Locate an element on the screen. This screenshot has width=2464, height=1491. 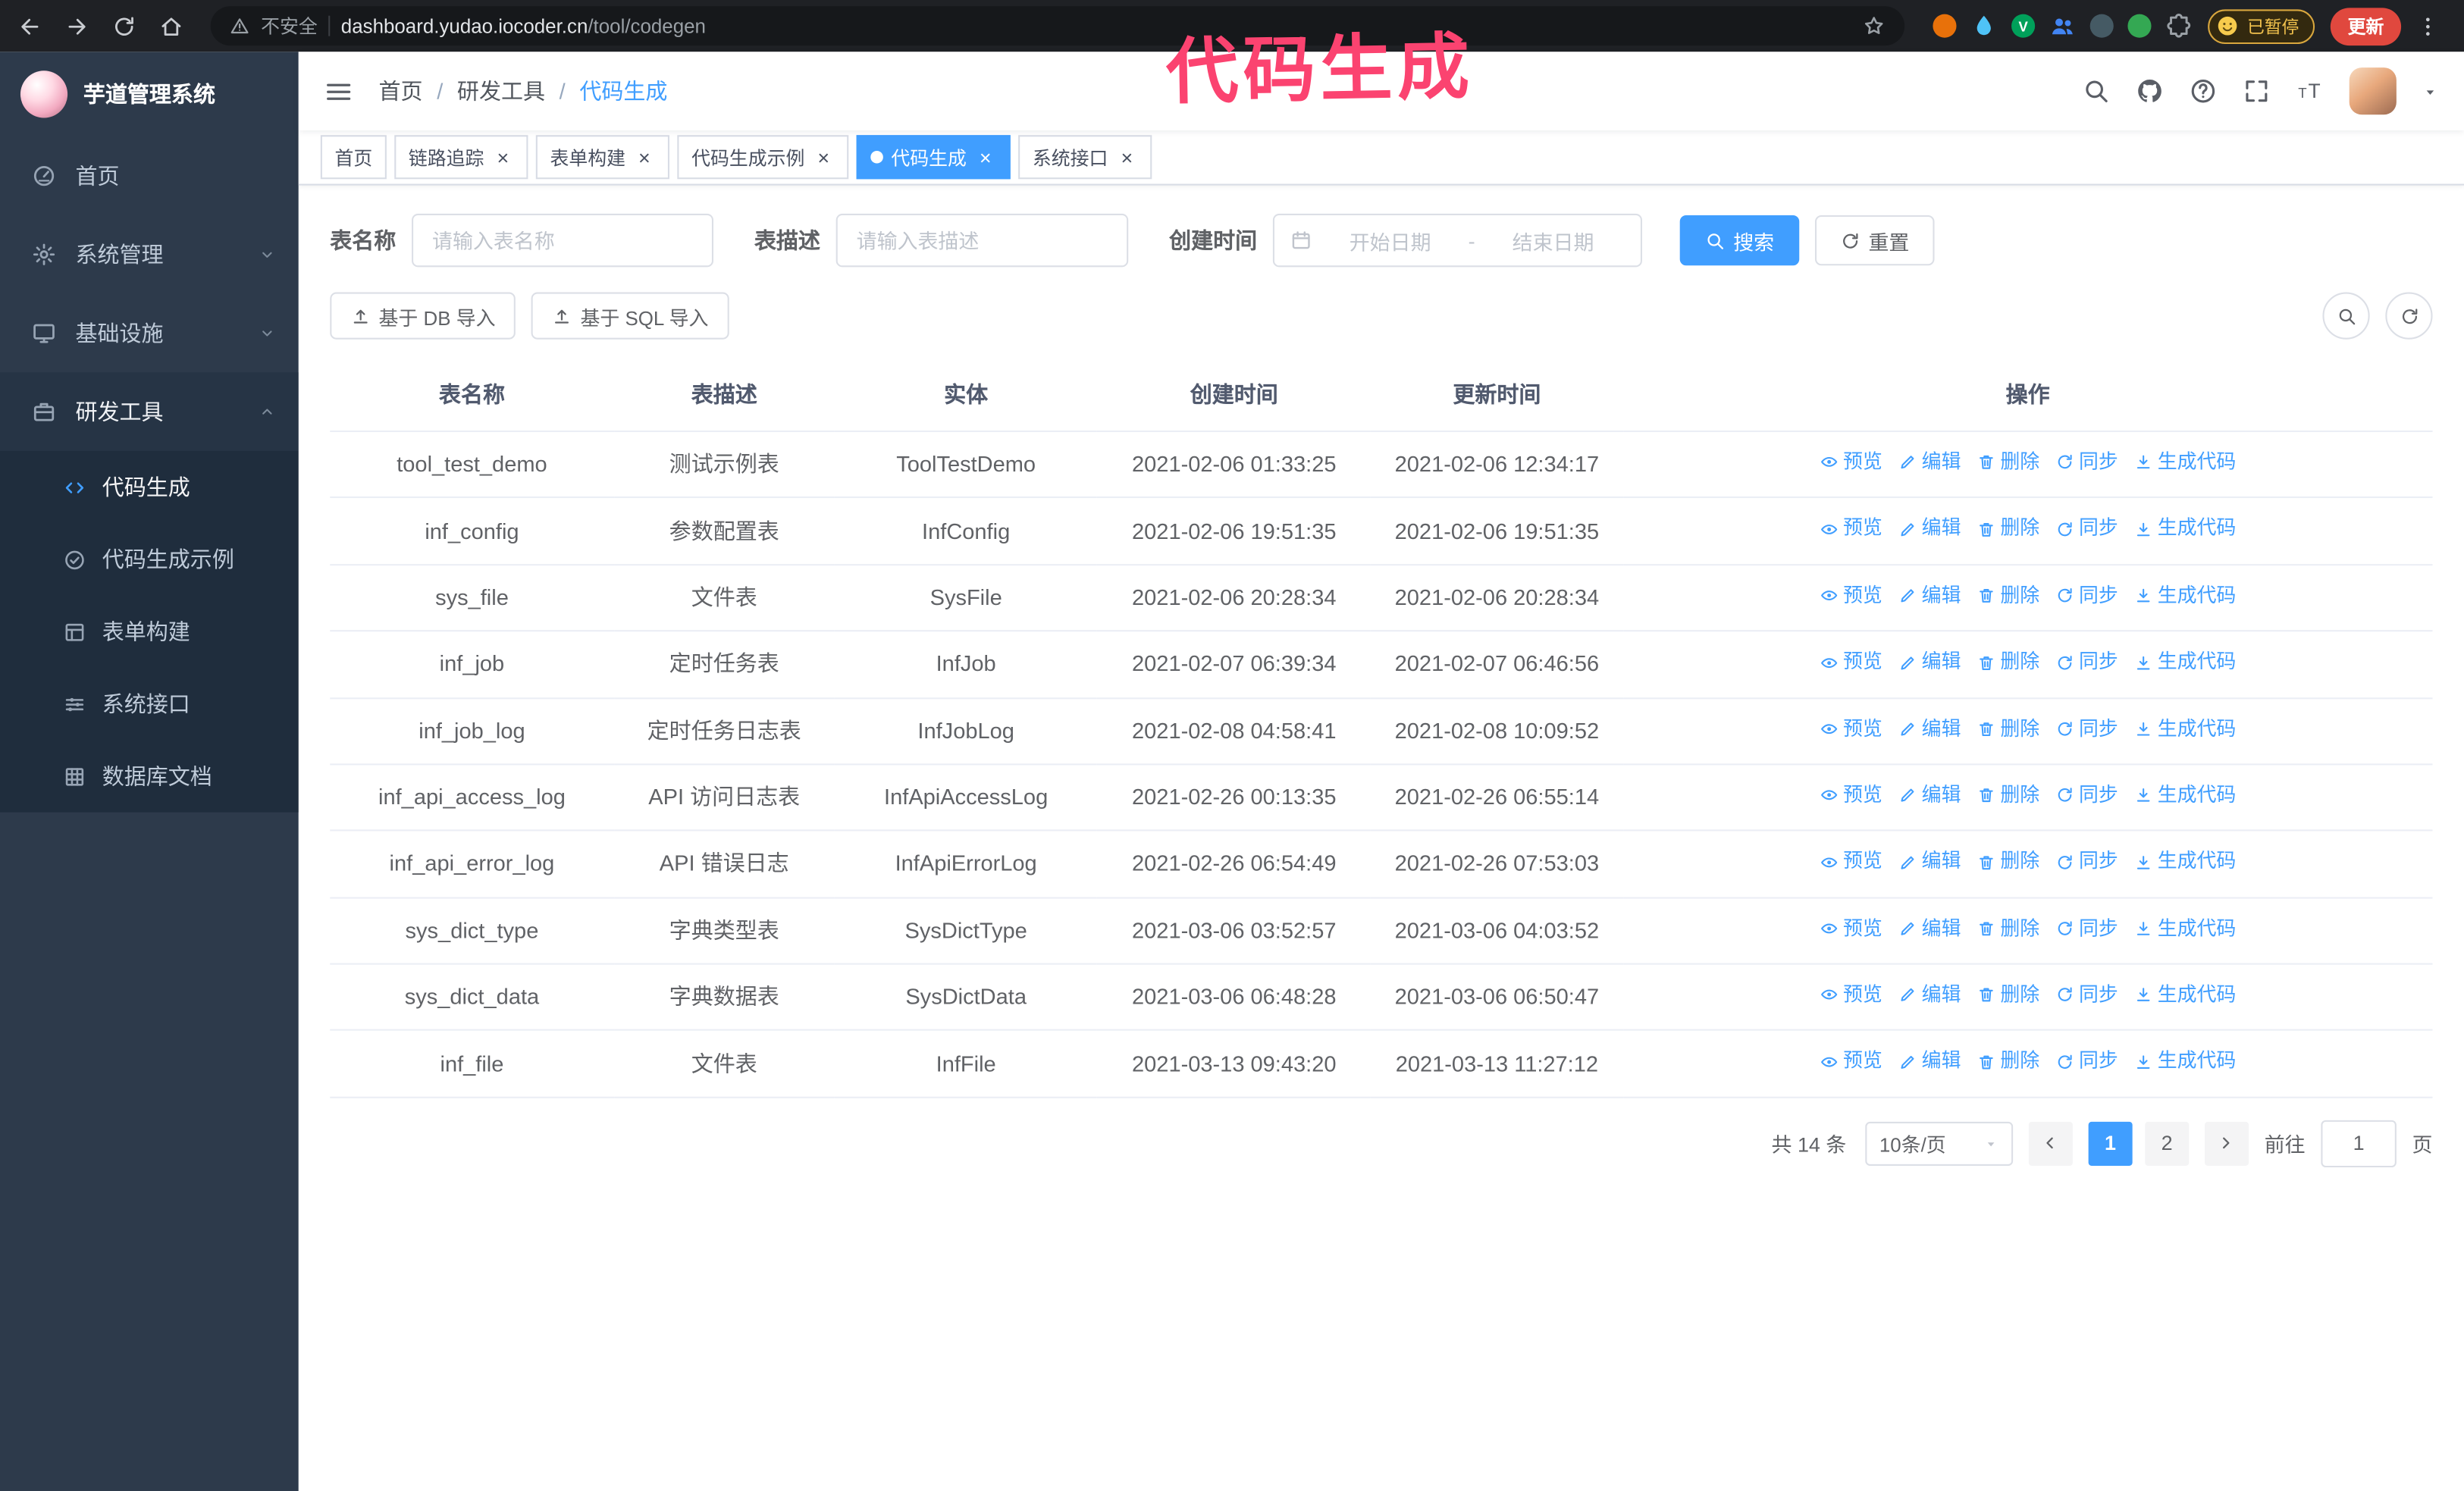
sidebar-subitem-db-doc: 数据库文档 is located at coordinates (150, 776).